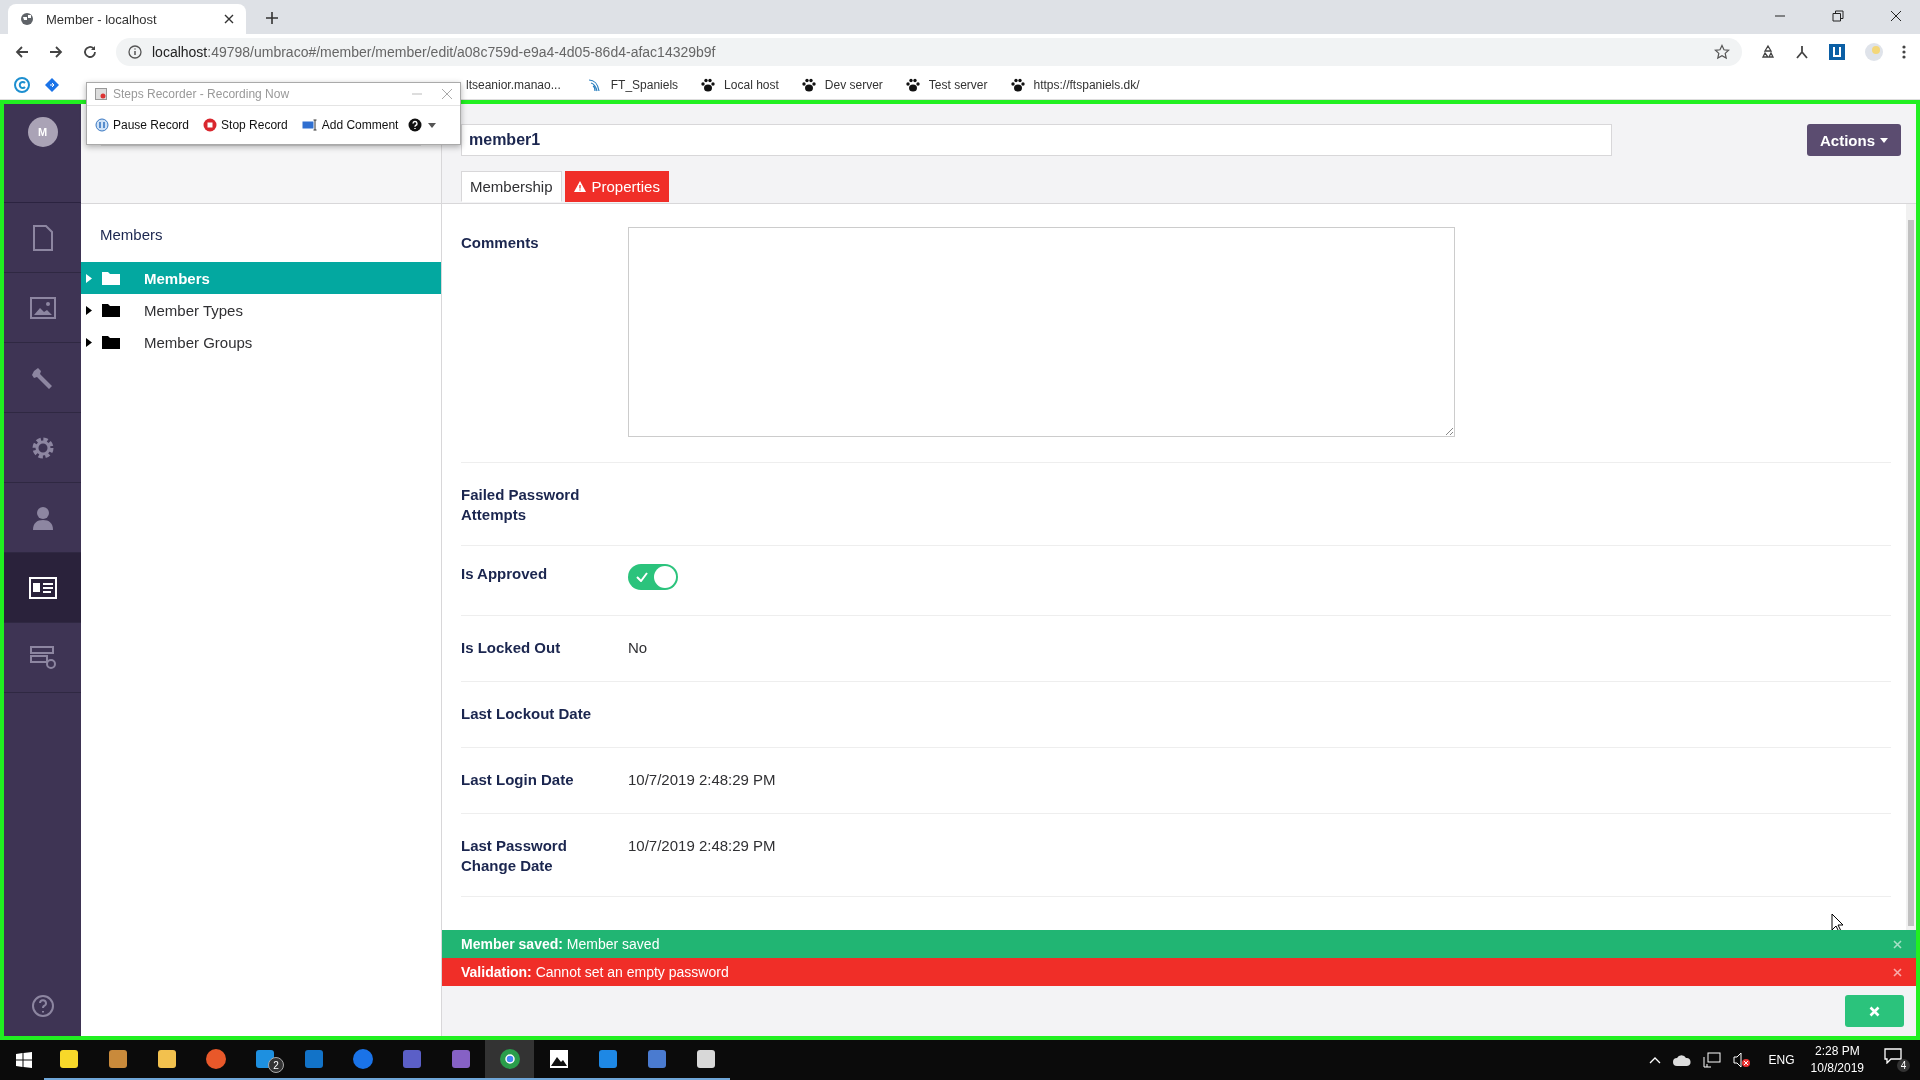 The height and width of the screenshot is (1080, 1920). I want to click on image-icon, so click(42, 307).